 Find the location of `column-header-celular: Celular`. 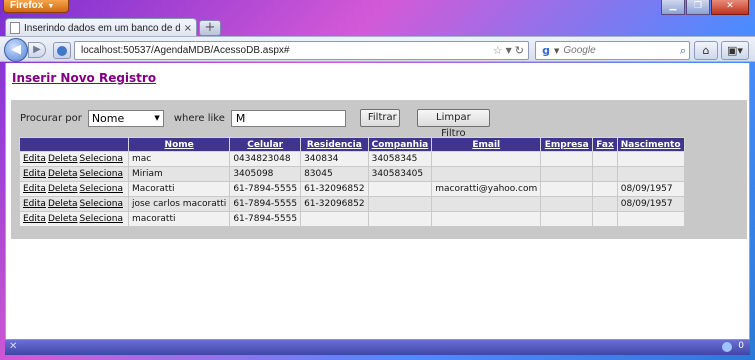

column-header-celular: Celular is located at coordinates (265, 144).